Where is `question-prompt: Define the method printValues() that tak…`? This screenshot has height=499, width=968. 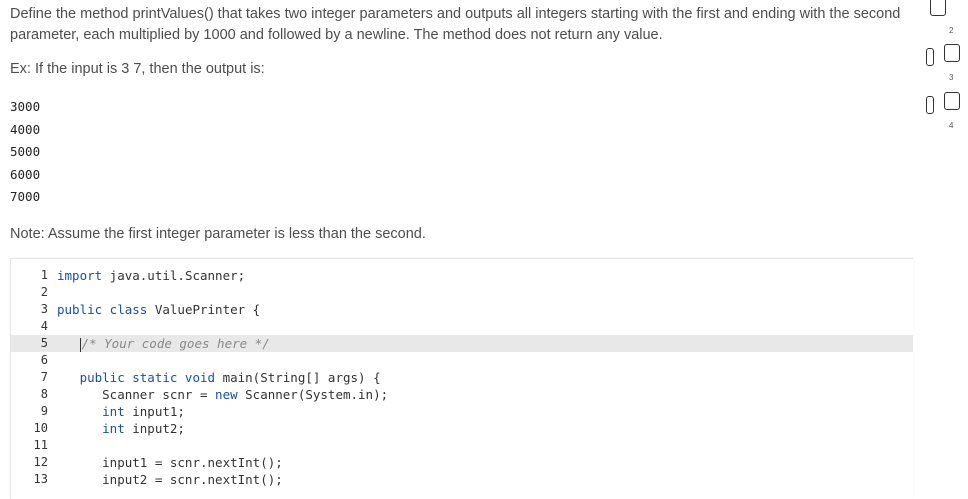
question-prompt: Define the method printValues() that tak… is located at coordinates (455, 24).